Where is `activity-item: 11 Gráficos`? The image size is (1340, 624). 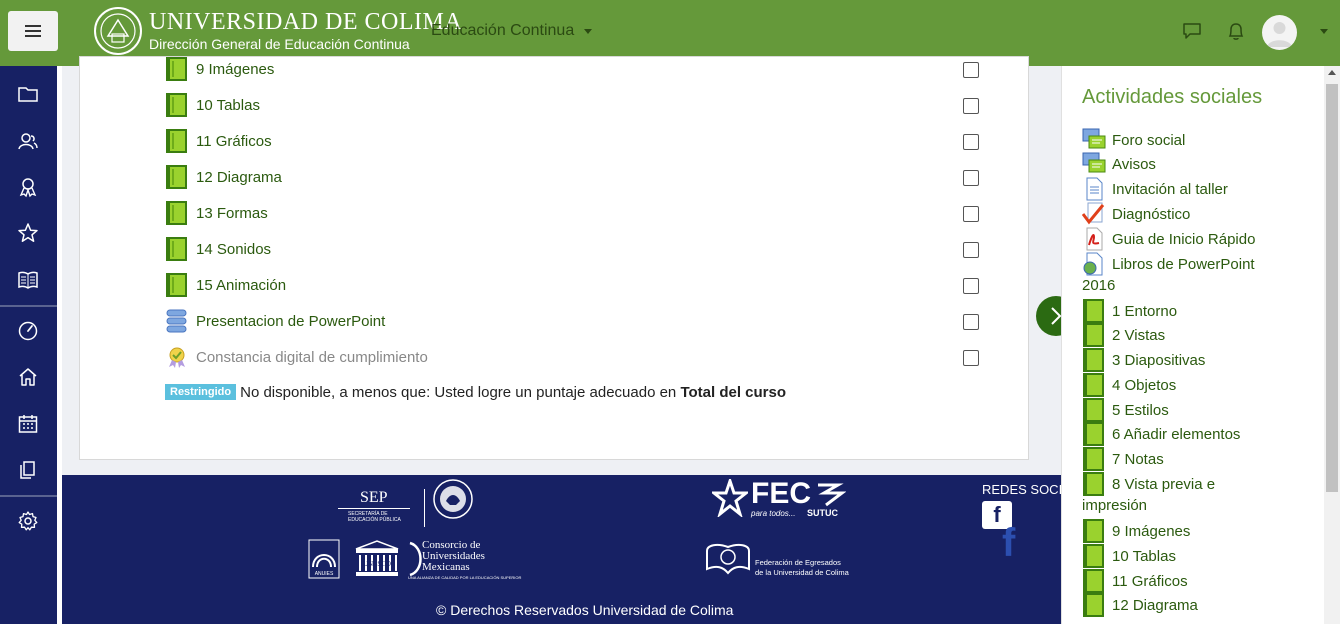 activity-item: 11 Gráficos is located at coordinates (219, 141).